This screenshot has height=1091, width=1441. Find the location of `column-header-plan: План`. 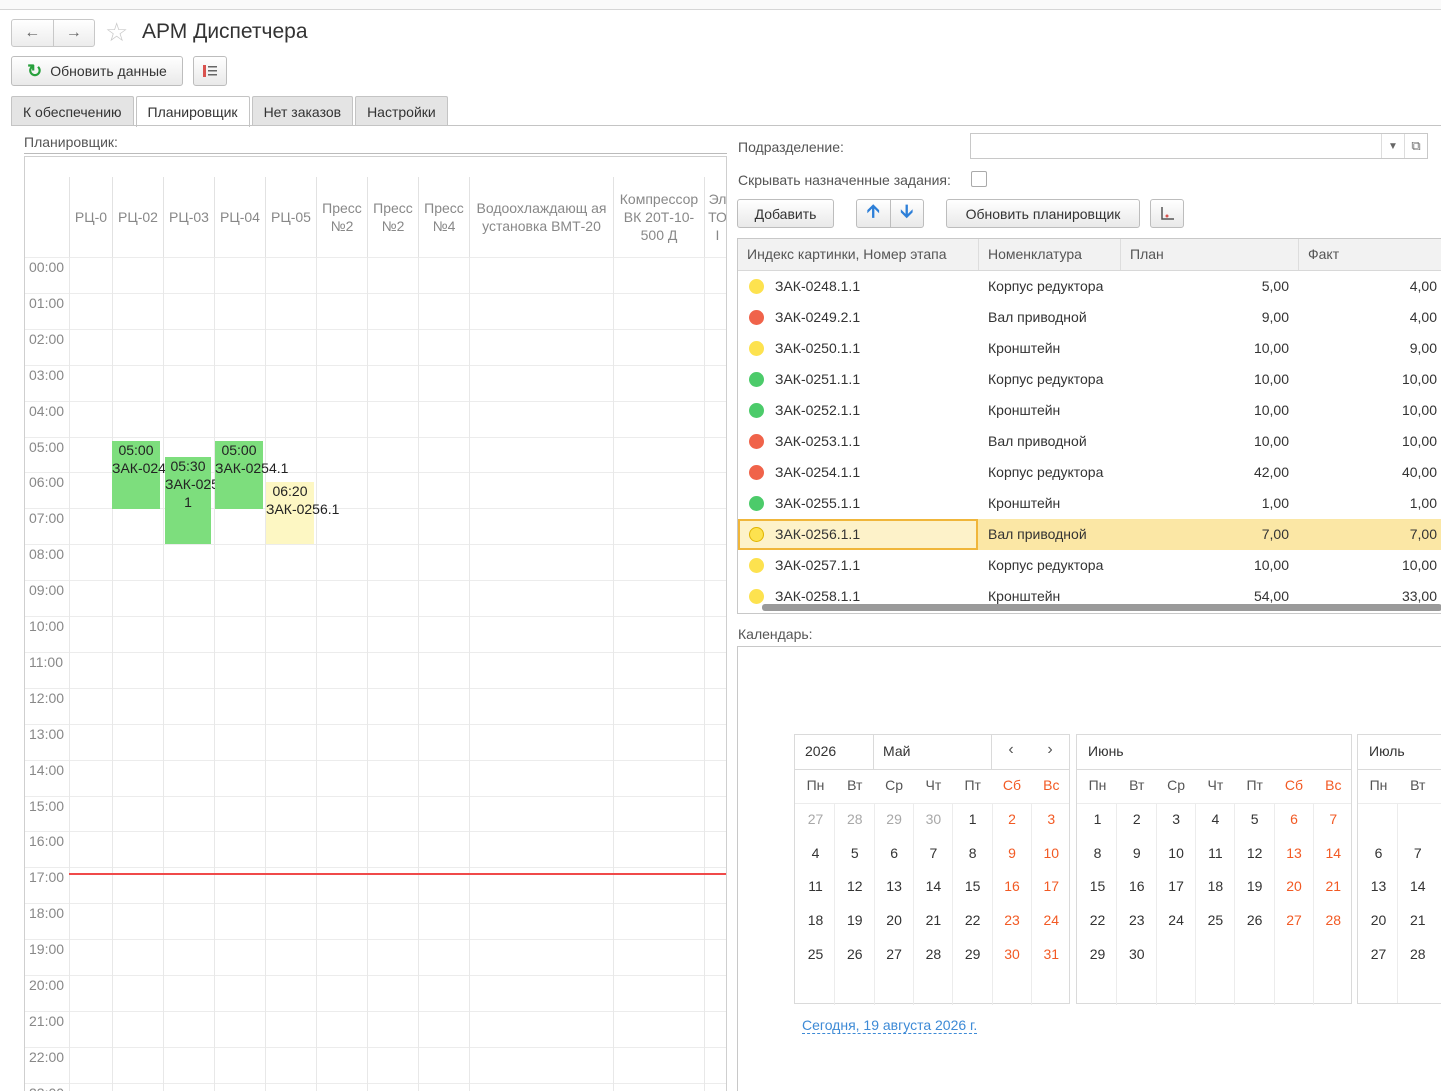

column-header-plan: План is located at coordinates (1209, 254).